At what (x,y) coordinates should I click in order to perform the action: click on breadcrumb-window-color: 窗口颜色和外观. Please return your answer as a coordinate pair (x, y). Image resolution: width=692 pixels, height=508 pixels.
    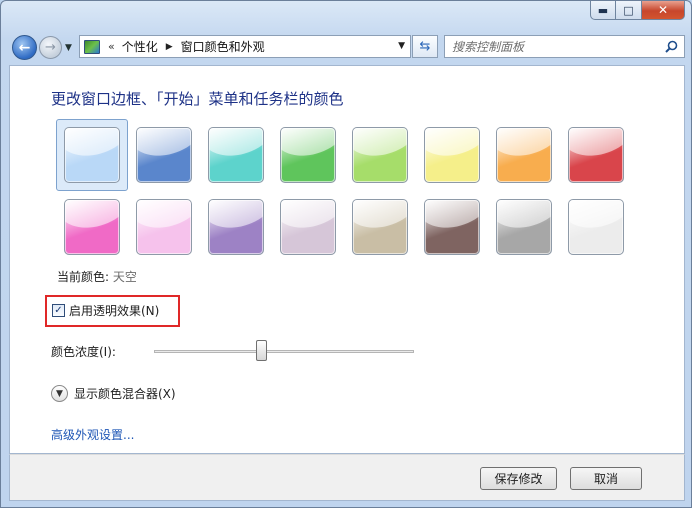
    Looking at the image, I should click on (223, 46).